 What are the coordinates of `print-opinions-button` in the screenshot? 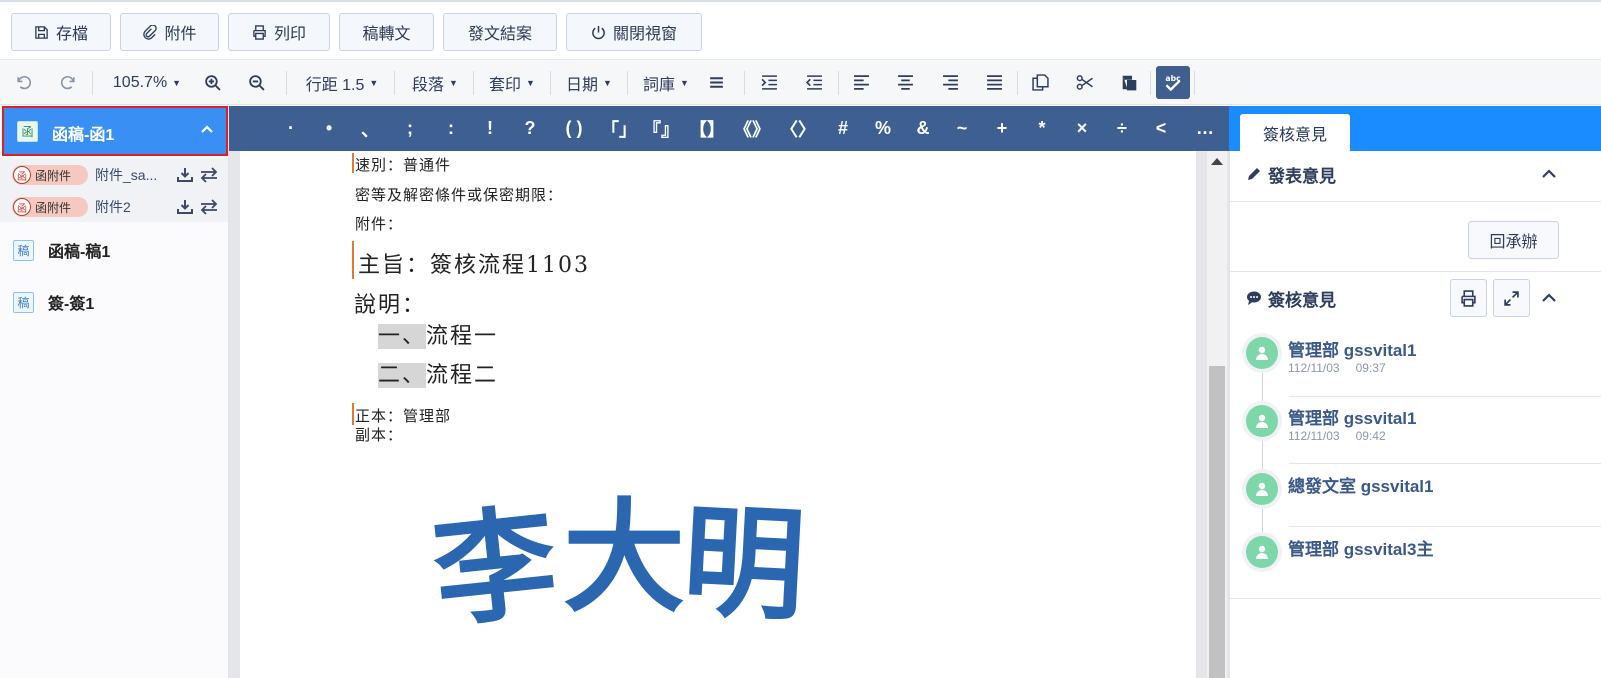 It's located at (1468, 298).